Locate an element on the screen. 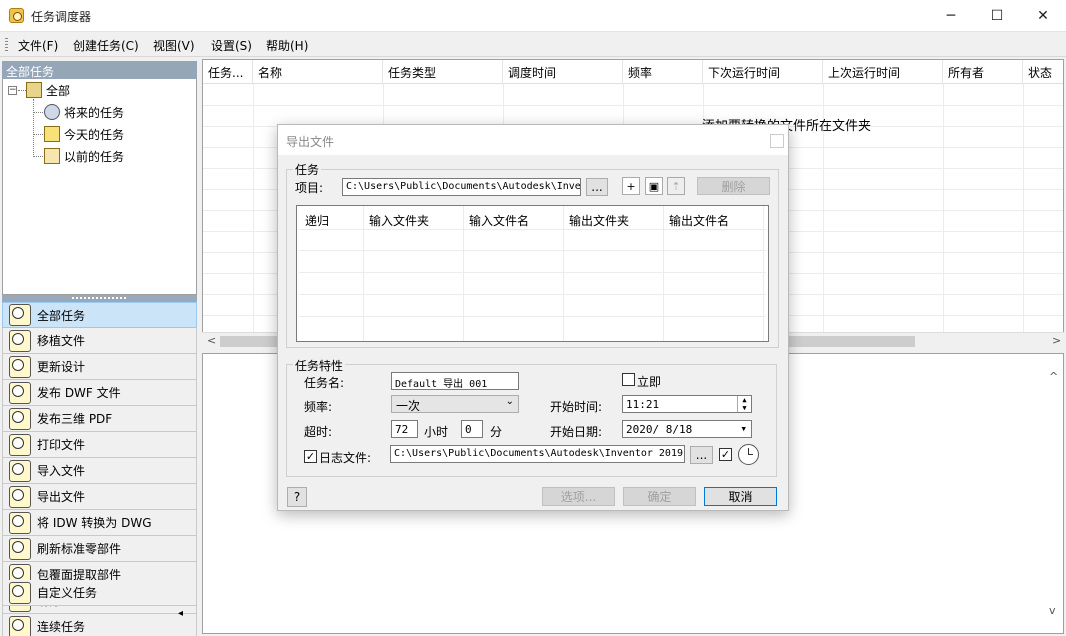 This screenshot has height=636, width=1066. col-next-run: 下次运行时间 is located at coordinates (763, 72).